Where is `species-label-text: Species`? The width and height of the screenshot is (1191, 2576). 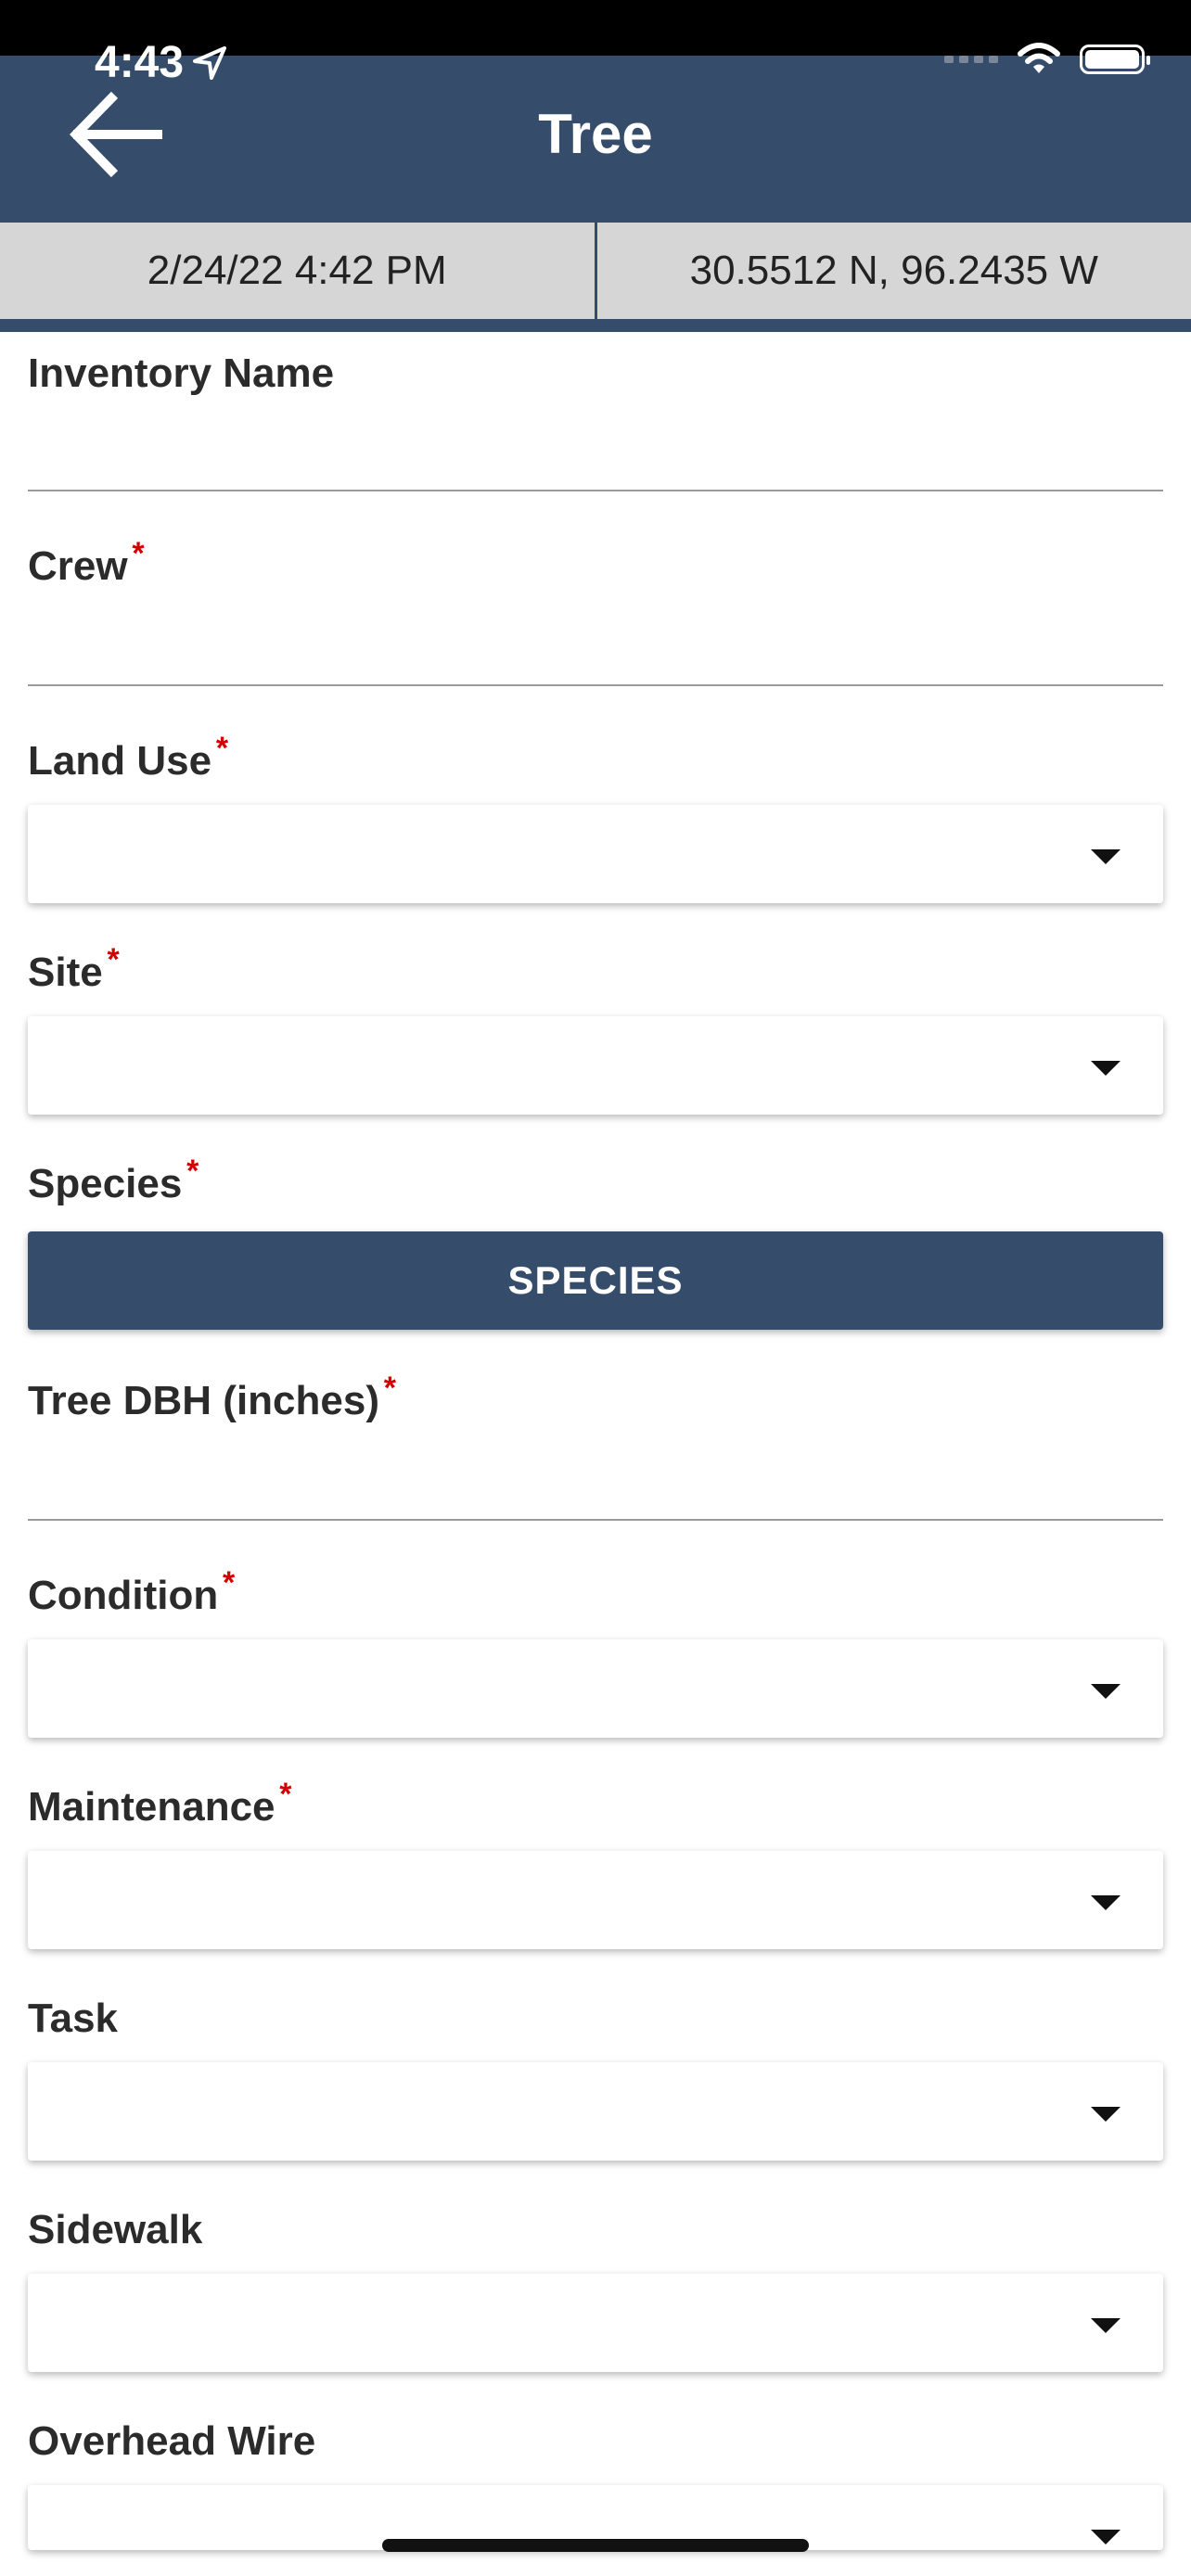 species-label-text: Species is located at coordinates (105, 1183).